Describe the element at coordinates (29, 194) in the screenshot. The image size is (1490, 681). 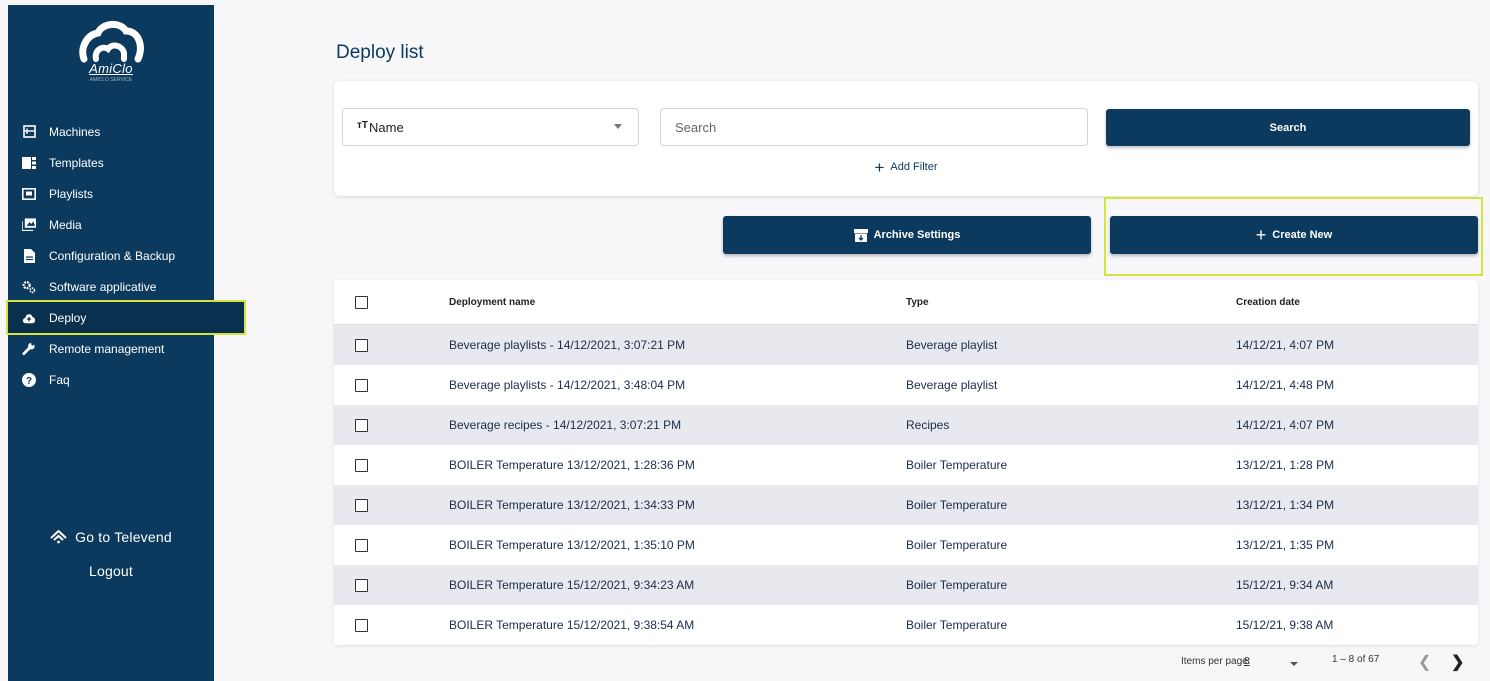
I see `playlist-icon` at that location.